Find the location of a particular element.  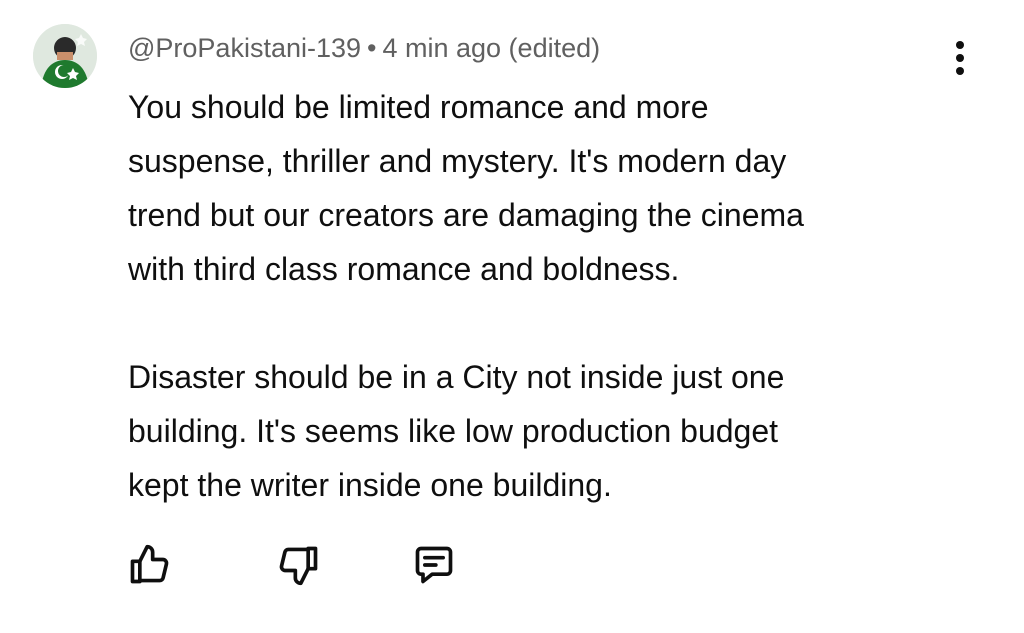

dislike-button is located at coordinates (299, 565).